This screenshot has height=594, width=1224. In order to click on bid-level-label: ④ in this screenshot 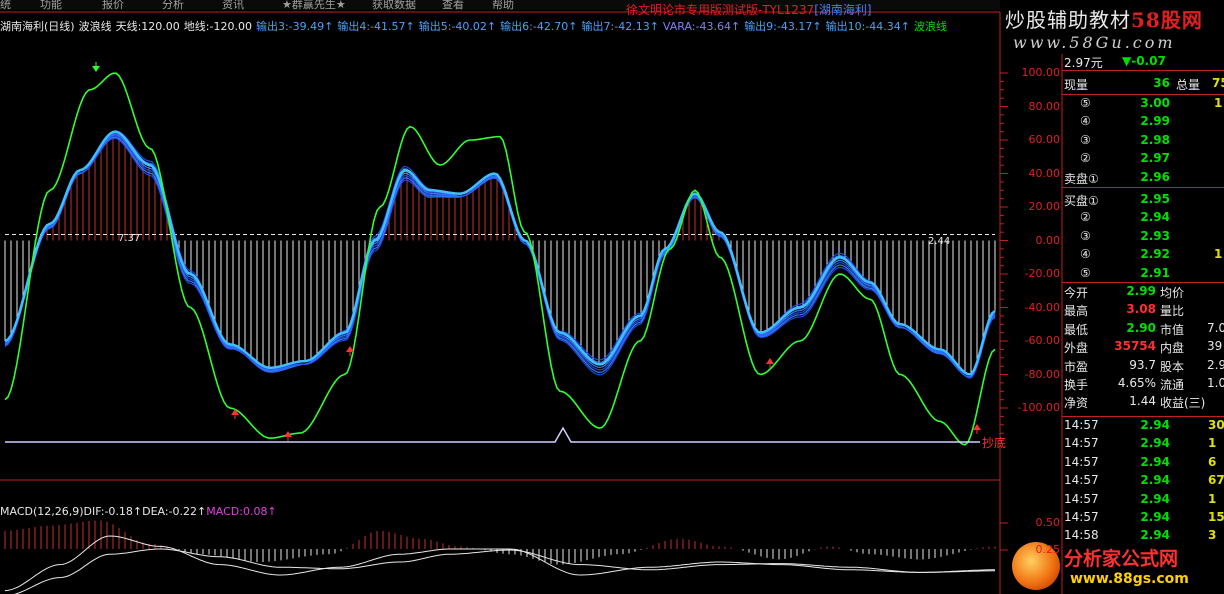, I will do `click(1085, 254)`.